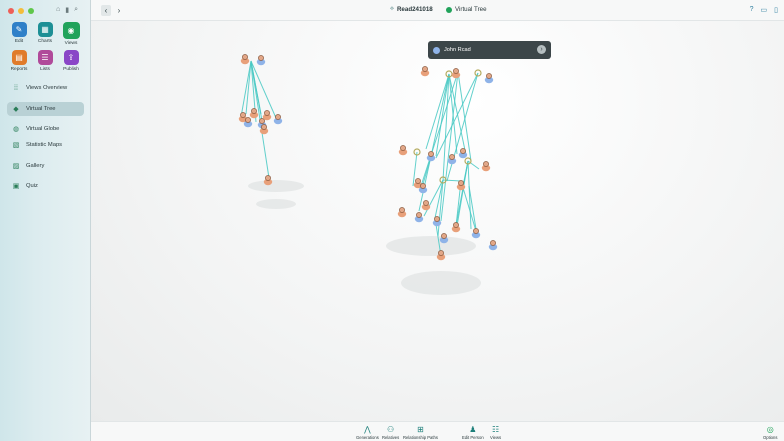  I want to click on views-toolbar-label: Views, so click(496, 437).